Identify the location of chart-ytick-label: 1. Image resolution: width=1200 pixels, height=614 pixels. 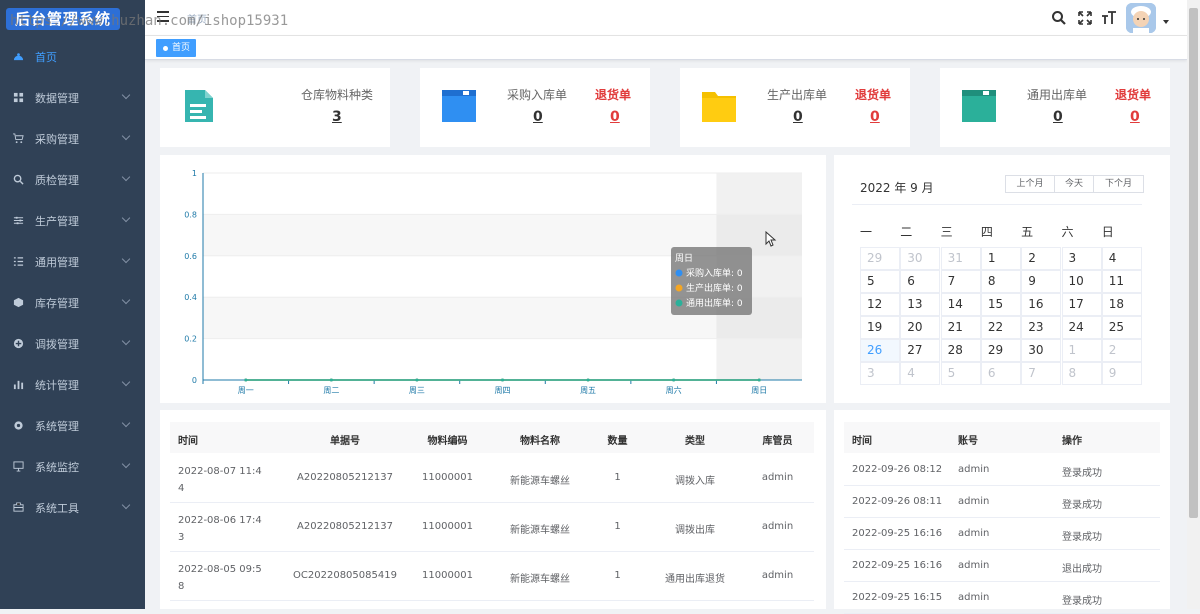
(194, 173).